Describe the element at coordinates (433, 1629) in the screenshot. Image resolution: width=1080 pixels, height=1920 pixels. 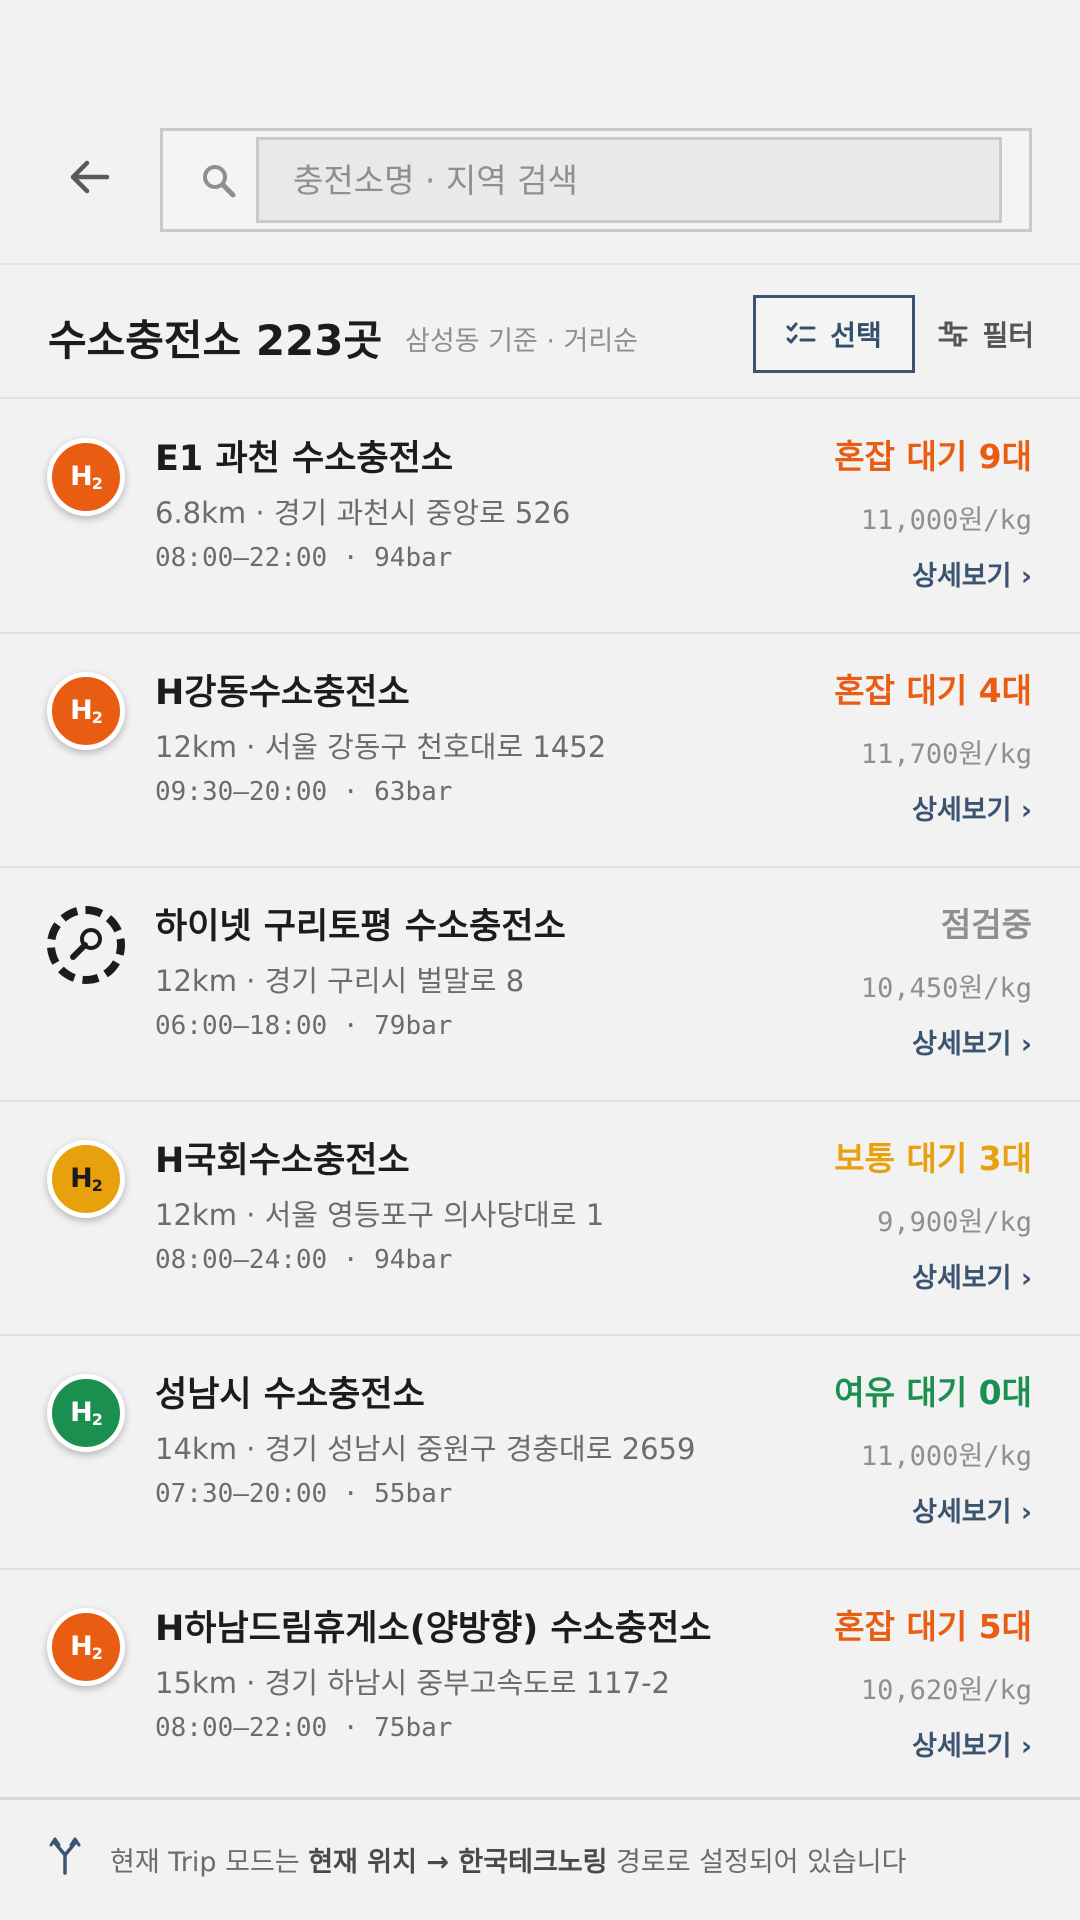
I see `station-name: H하남드림휴게소(양방향) 수소충전소` at that location.